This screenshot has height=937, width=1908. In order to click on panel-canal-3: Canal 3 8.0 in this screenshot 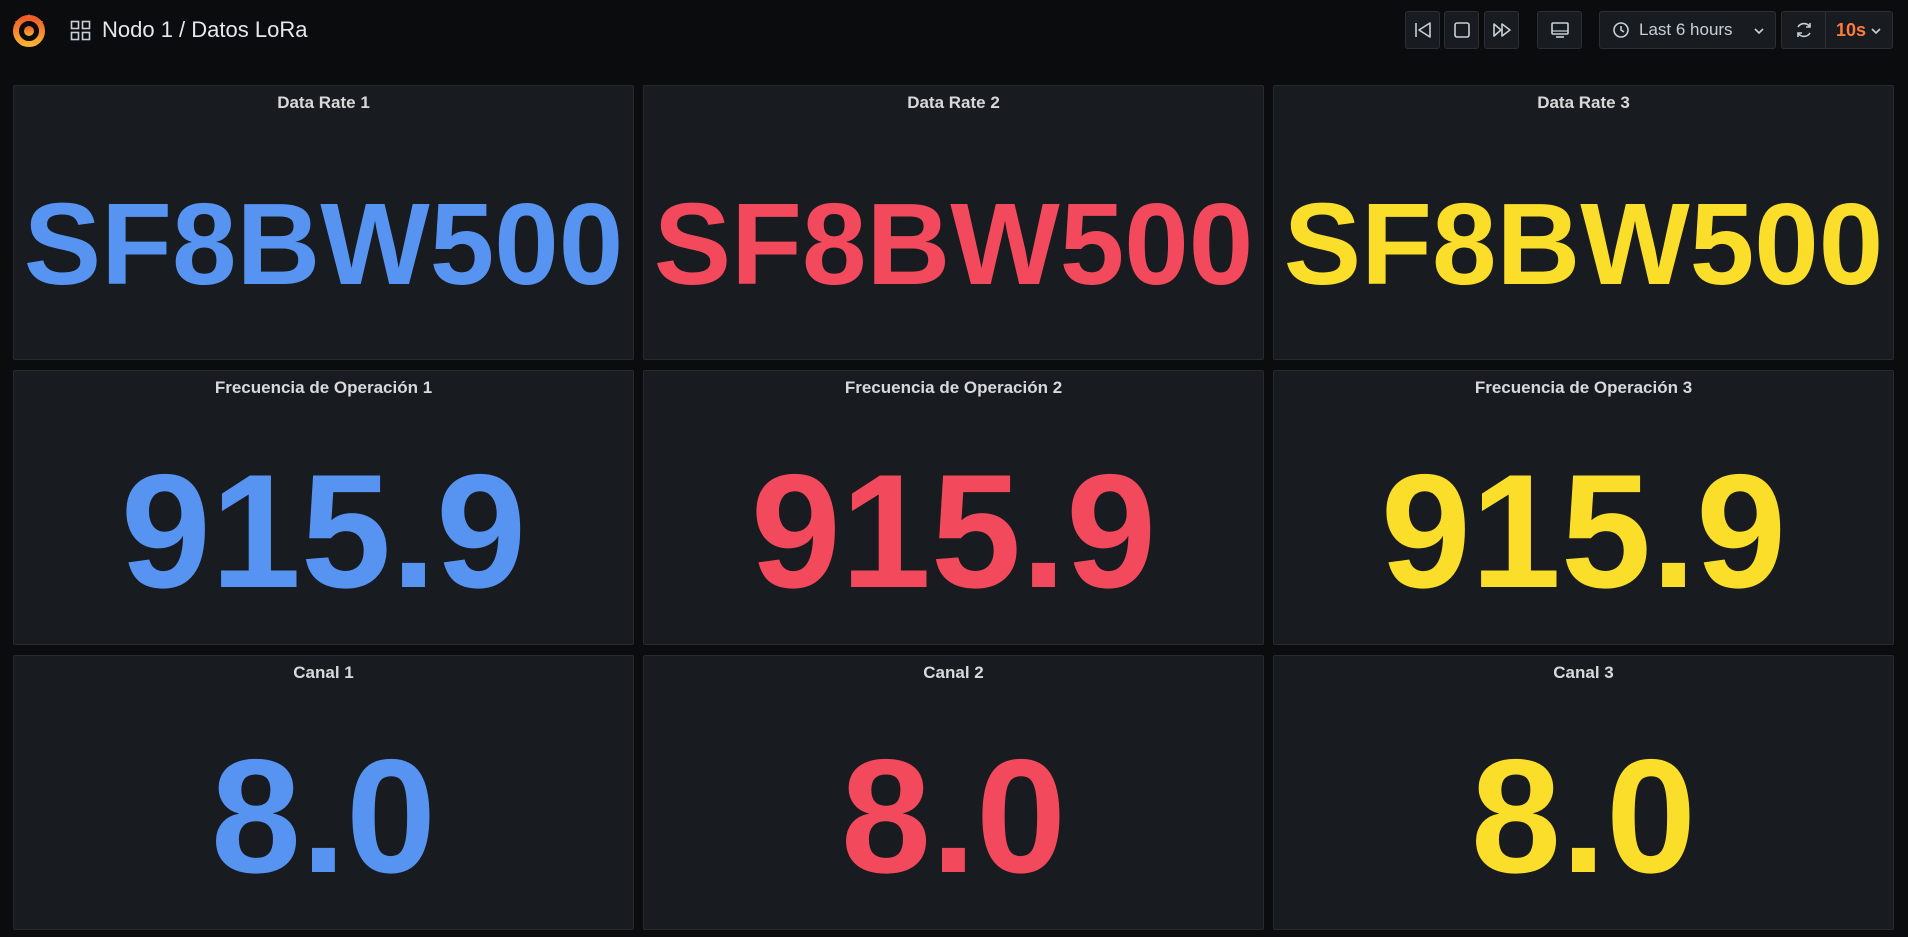, I will do `click(1583, 792)`.